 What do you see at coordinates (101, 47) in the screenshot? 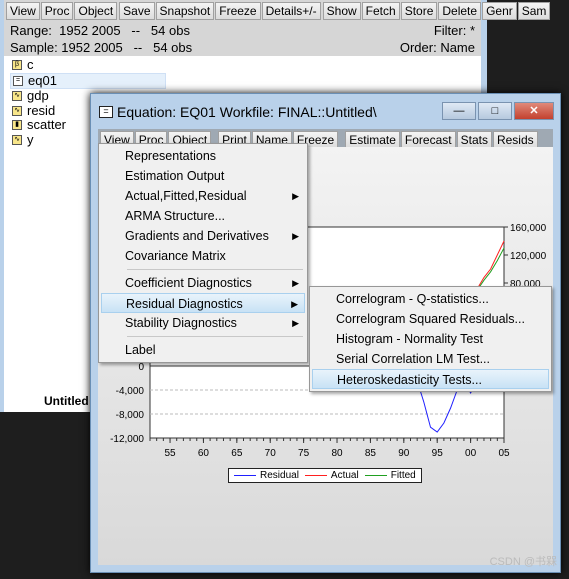
I see `sample-text: Sample: 1952 2005 -- 54 obs` at bounding box center [101, 47].